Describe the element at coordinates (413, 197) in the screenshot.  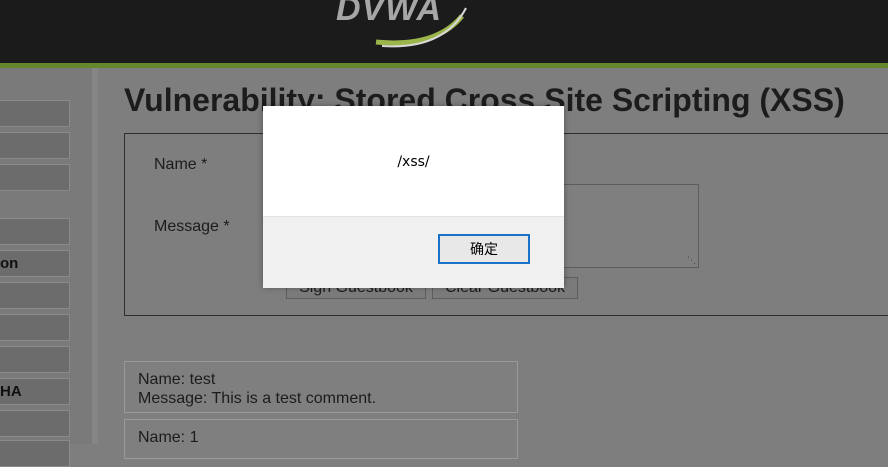
I see `alert-dialog: /xss/ 确定` at that location.